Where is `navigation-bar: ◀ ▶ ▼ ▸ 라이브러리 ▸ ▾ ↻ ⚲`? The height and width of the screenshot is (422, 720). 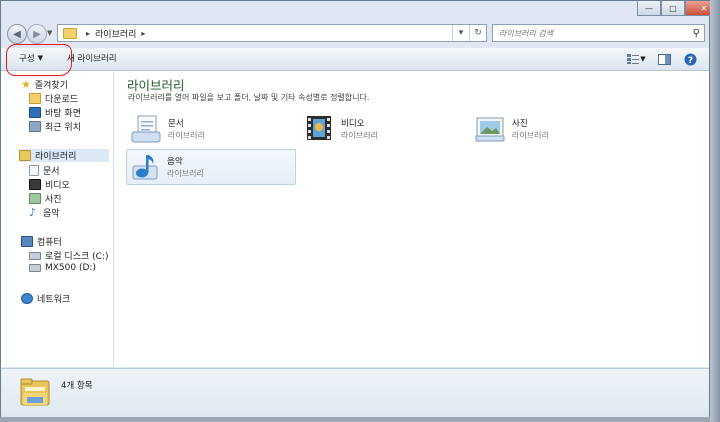 navigation-bar: ◀ ▶ ▼ ▸ 라이브러리 ▸ ▾ ↻ ⚲ is located at coordinates (355, 34).